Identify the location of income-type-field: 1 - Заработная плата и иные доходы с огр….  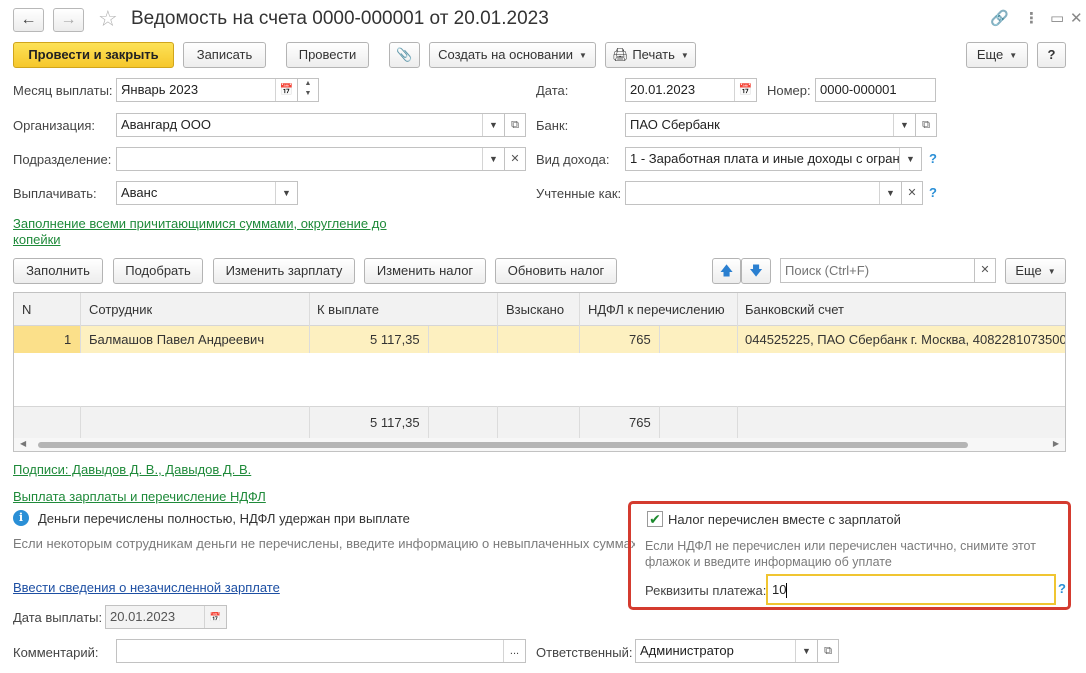
(773, 159).